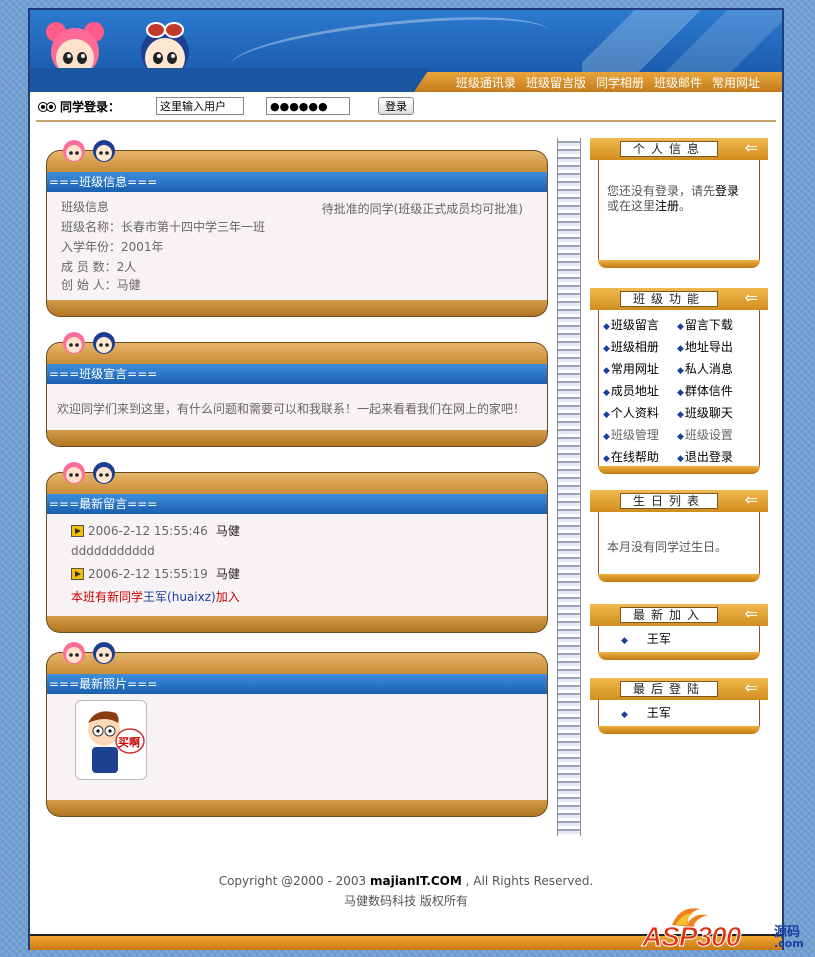  Describe the element at coordinates (717, 434) in the screenshot. I see `func-settings: ◆班级设置` at that location.